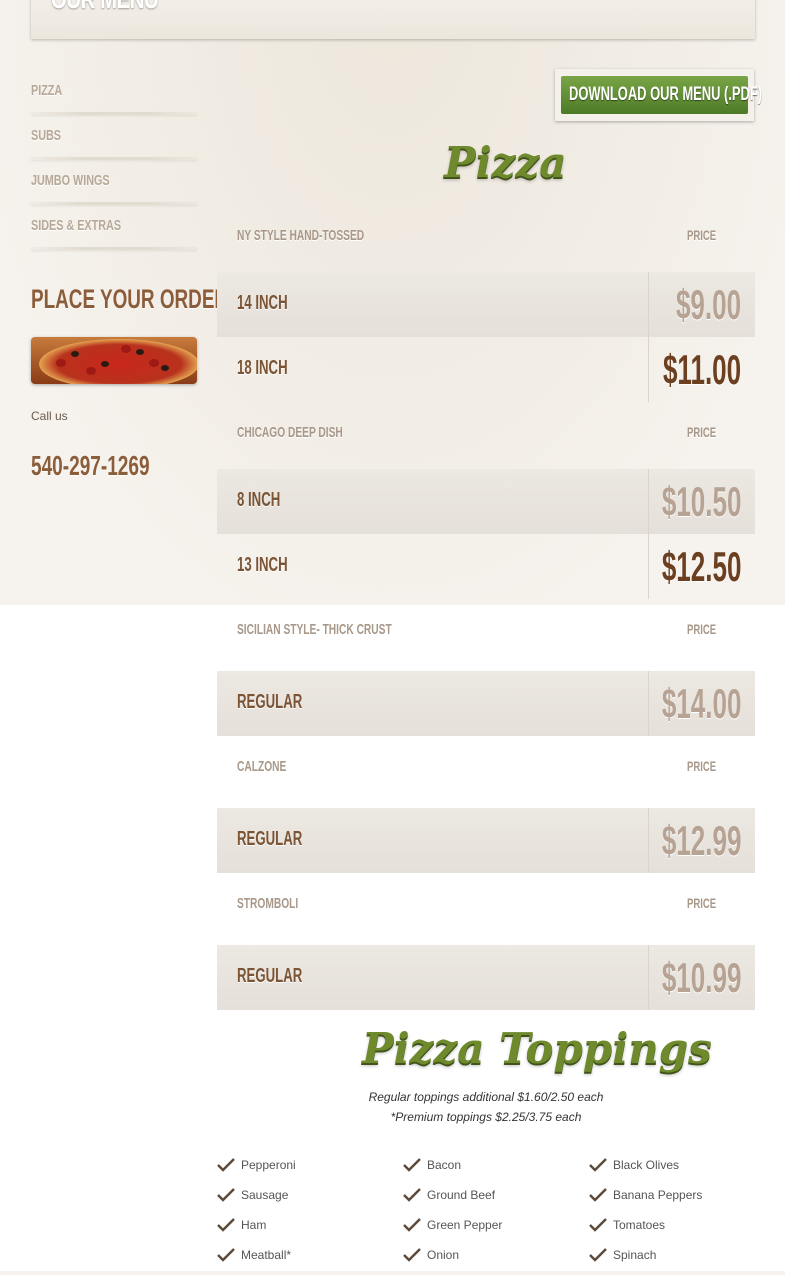 Image resolution: width=785 pixels, height=1275 pixels. Describe the element at coordinates (314, 629) in the screenshot. I see `section-name: SICILIAN STYLE- THICK CRUST` at that location.